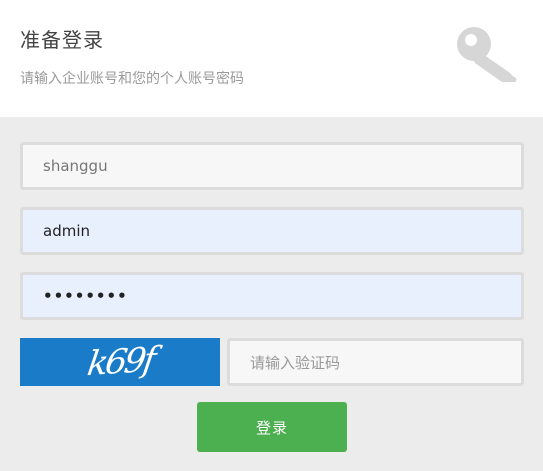  I want to click on login-button: 登录, so click(272, 427).